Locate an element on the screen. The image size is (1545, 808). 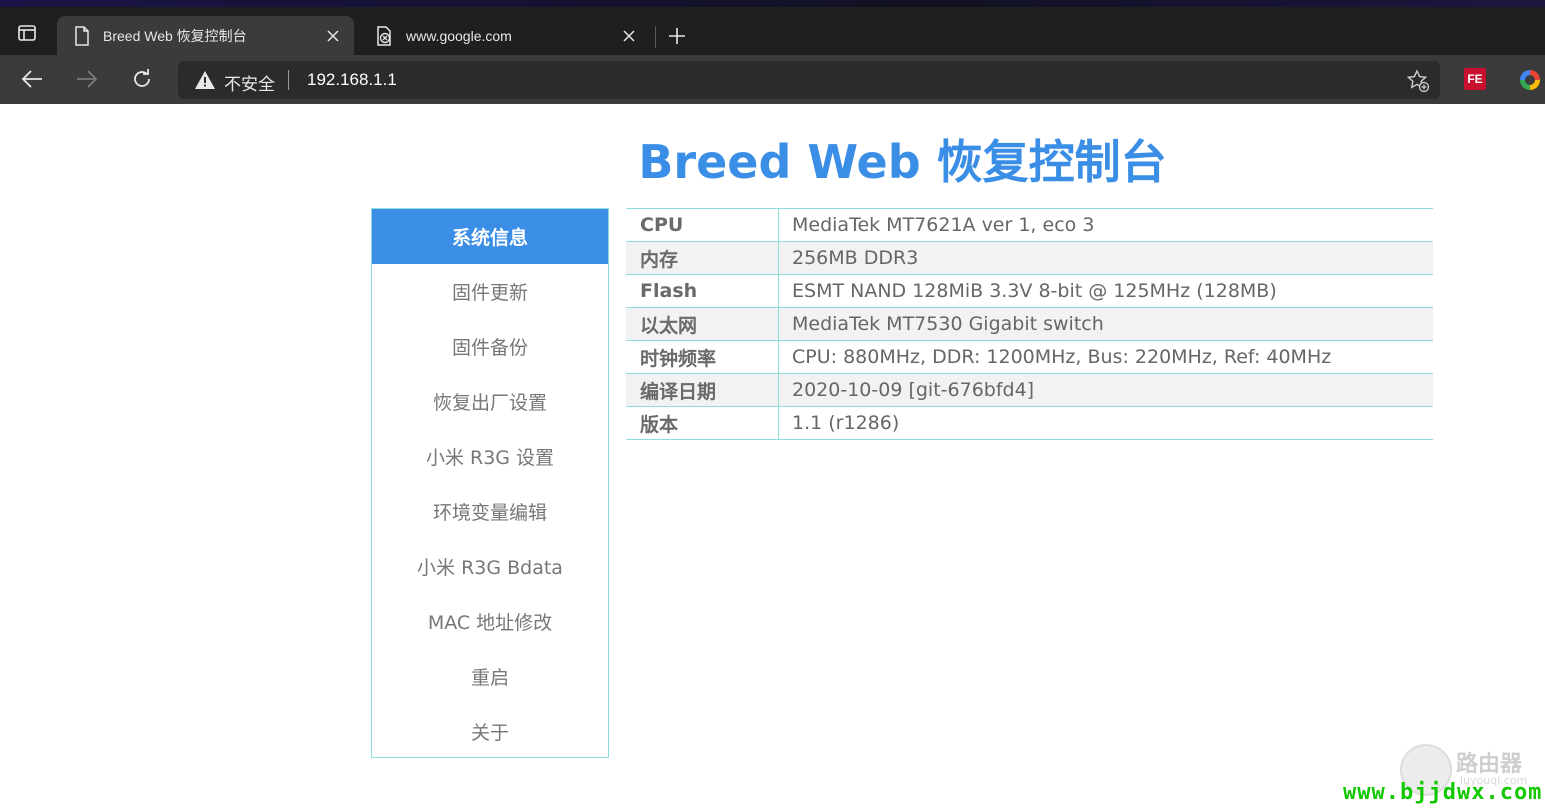
tab-actions-icon is located at coordinates (27, 33).